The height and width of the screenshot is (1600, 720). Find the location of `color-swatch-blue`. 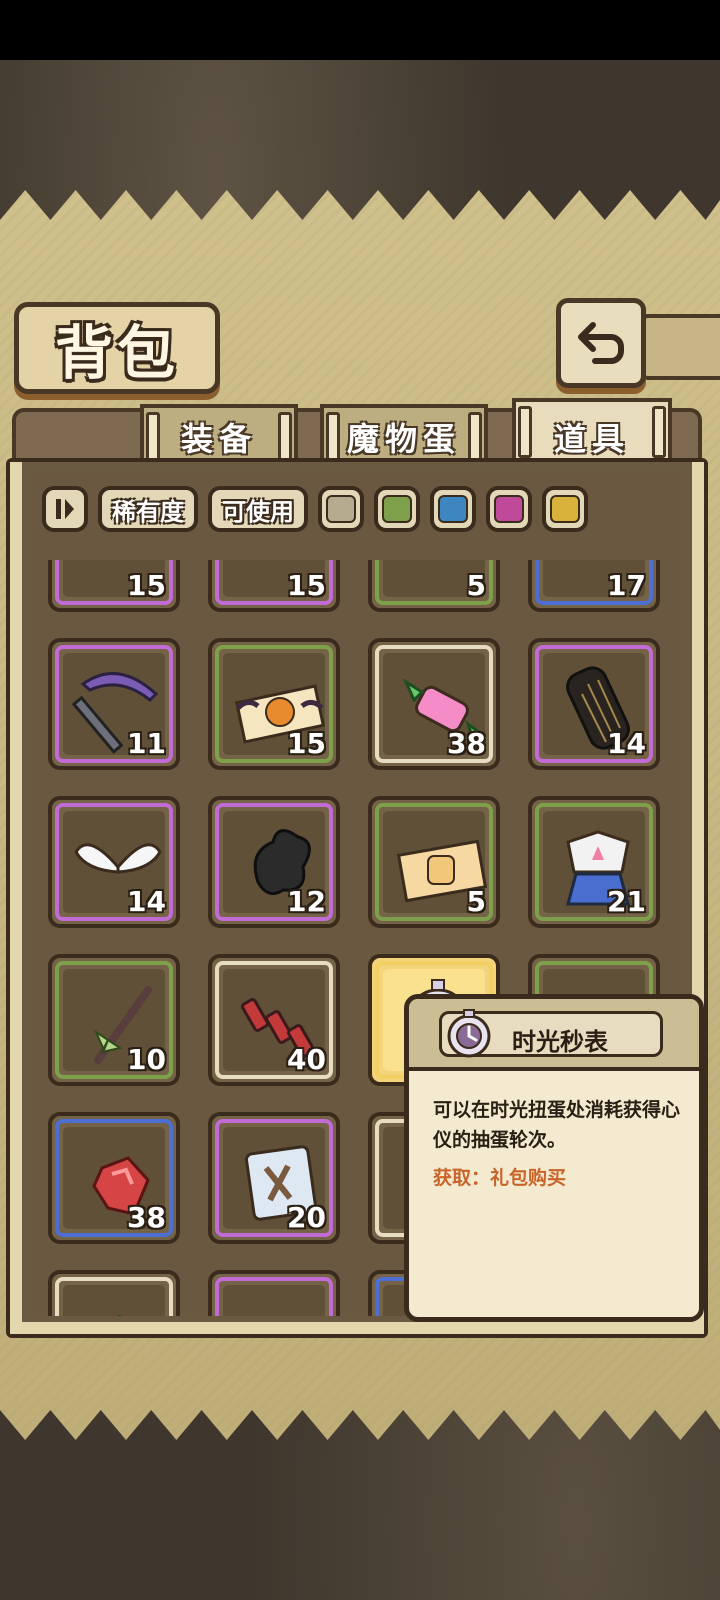

color-swatch-blue is located at coordinates (453, 509).